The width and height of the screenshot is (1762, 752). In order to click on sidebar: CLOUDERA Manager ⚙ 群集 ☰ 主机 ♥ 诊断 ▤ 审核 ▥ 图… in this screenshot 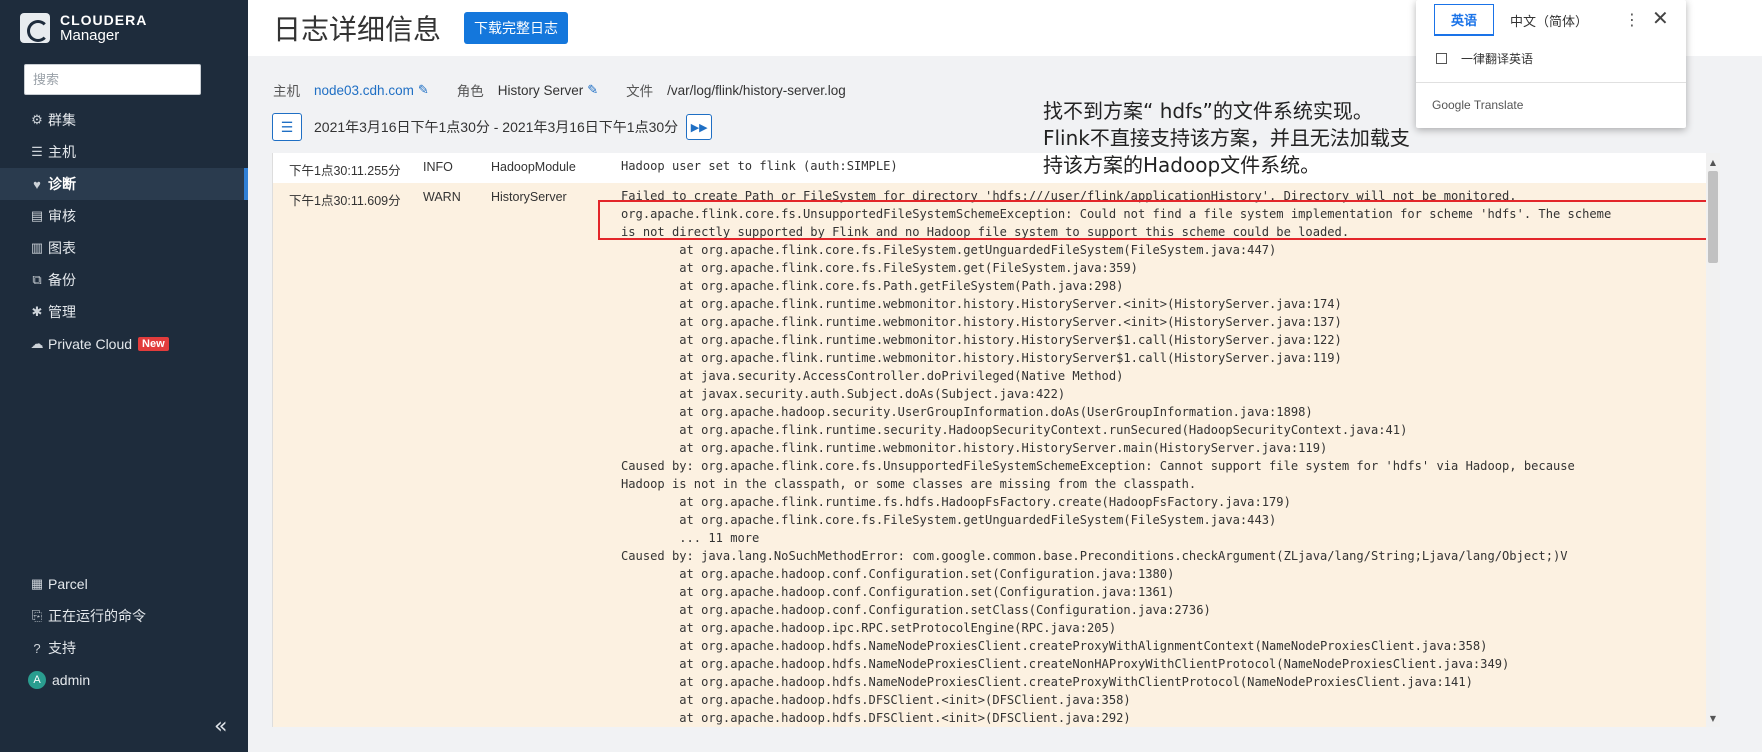, I will do `click(124, 376)`.